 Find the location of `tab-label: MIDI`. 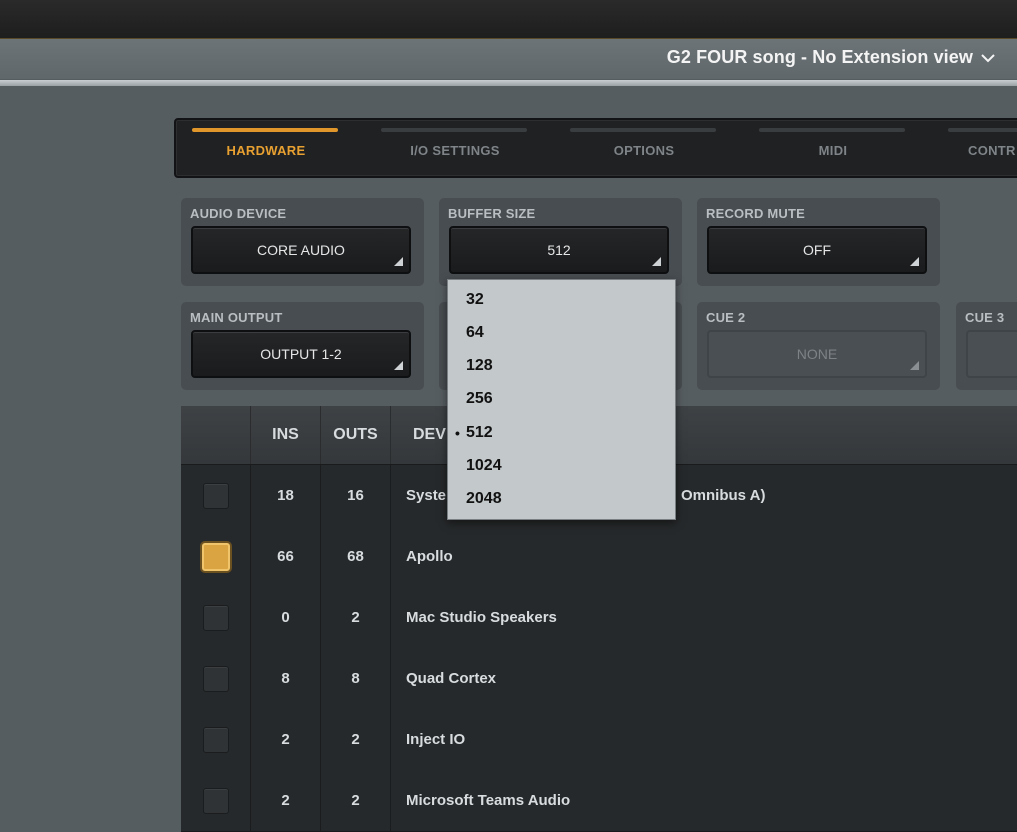

tab-label: MIDI is located at coordinates (833, 150).